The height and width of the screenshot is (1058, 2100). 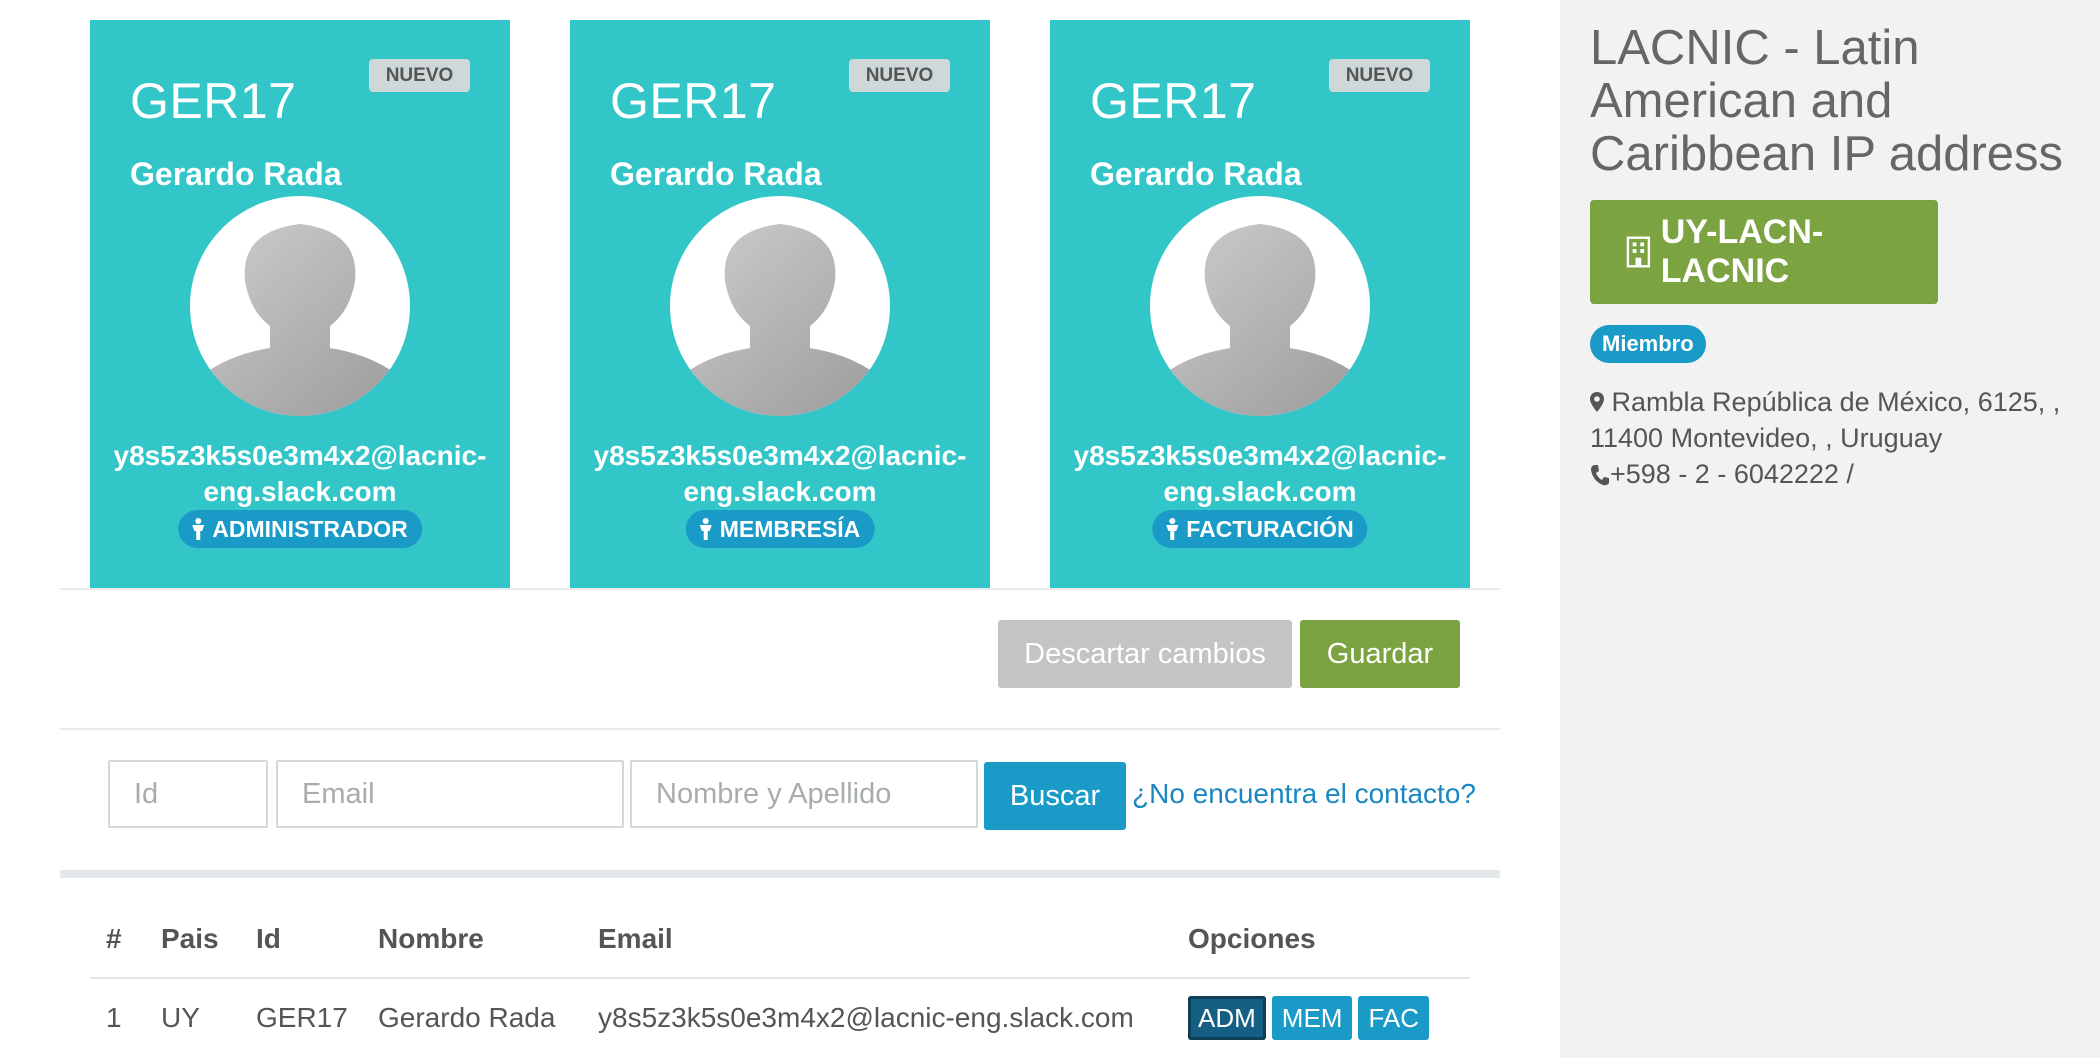 I want to click on phone-text: +598 - 2 - 6042222 /, so click(x=1732, y=474).